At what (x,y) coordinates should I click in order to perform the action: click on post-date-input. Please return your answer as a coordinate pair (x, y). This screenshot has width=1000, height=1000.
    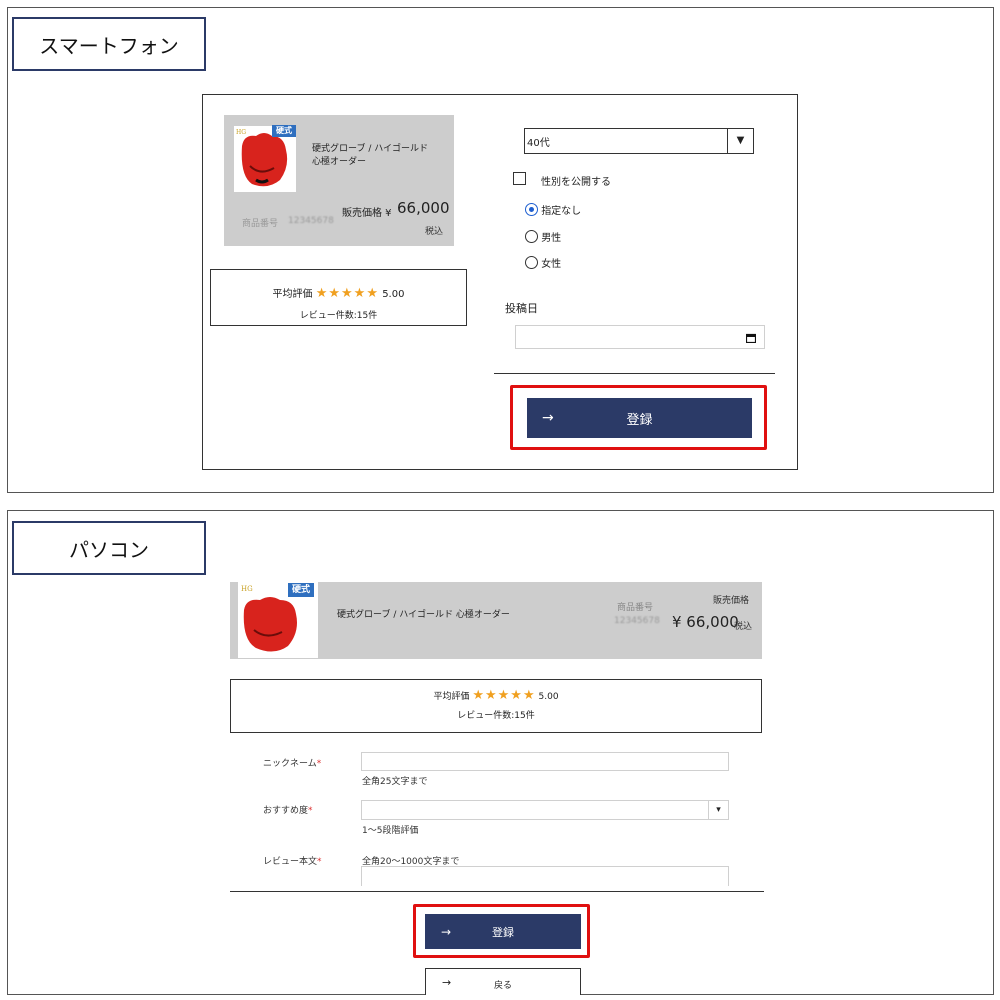
    Looking at the image, I should click on (640, 337).